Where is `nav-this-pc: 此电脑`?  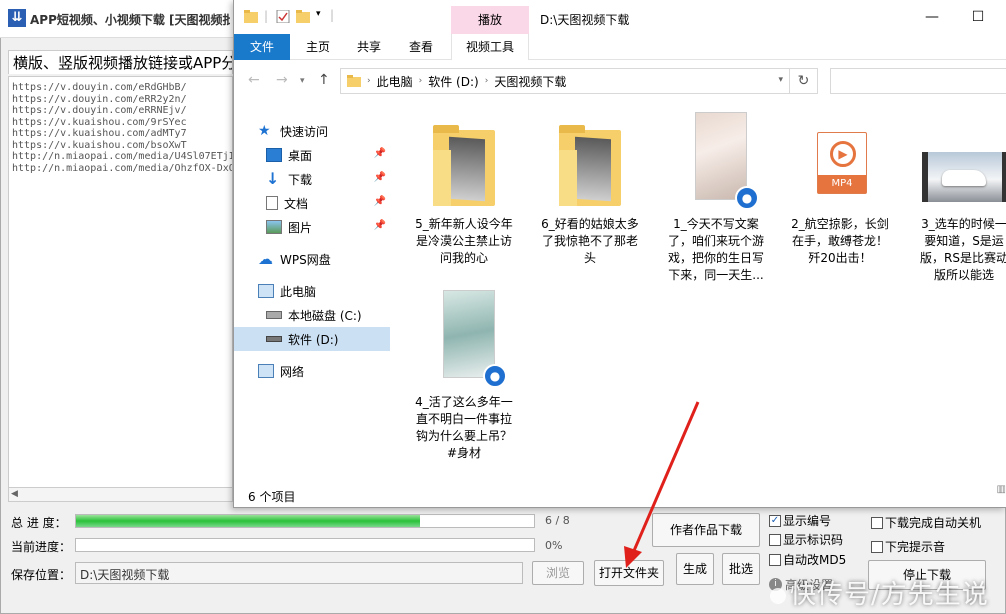
nav-this-pc: 此电脑 is located at coordinates (312, 291).